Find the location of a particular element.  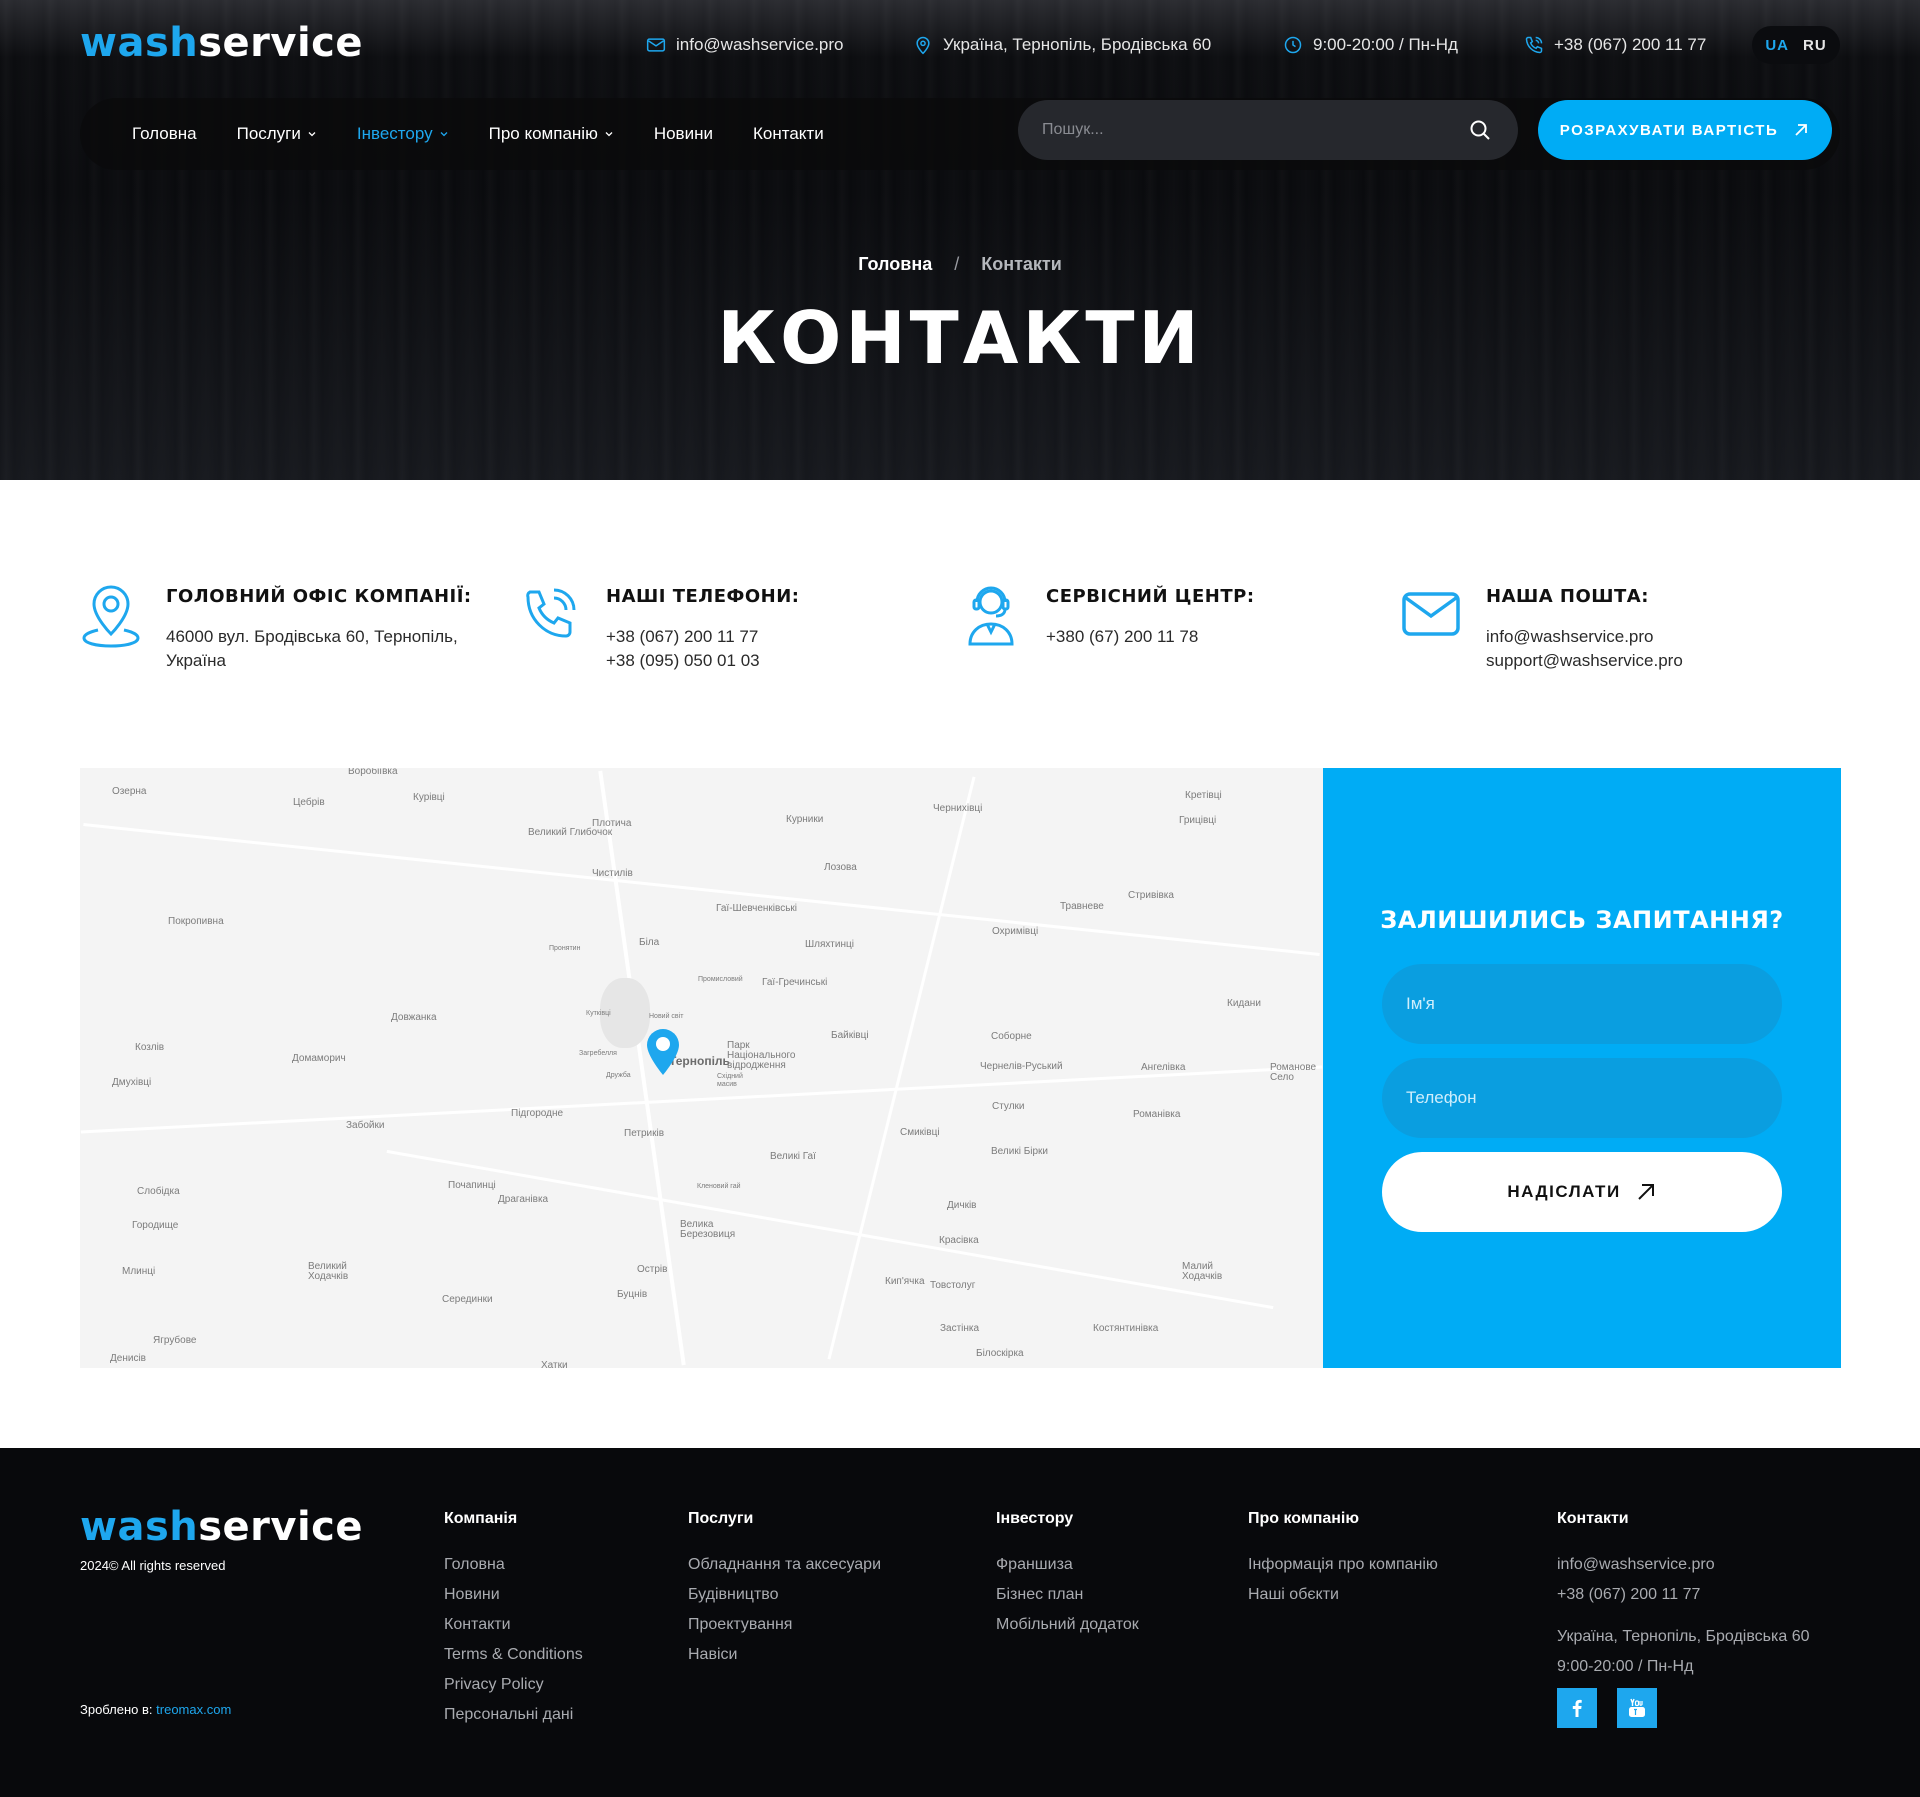

nav-item-about: Про компанію is located at coordinates (551, 134).